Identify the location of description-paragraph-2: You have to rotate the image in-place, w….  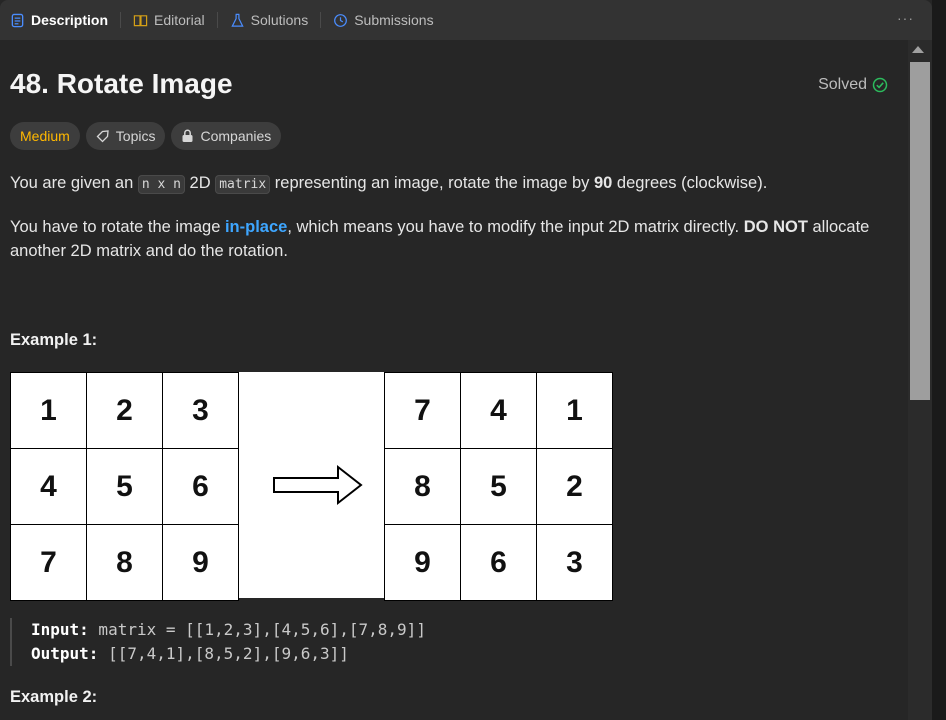
(440, 239).